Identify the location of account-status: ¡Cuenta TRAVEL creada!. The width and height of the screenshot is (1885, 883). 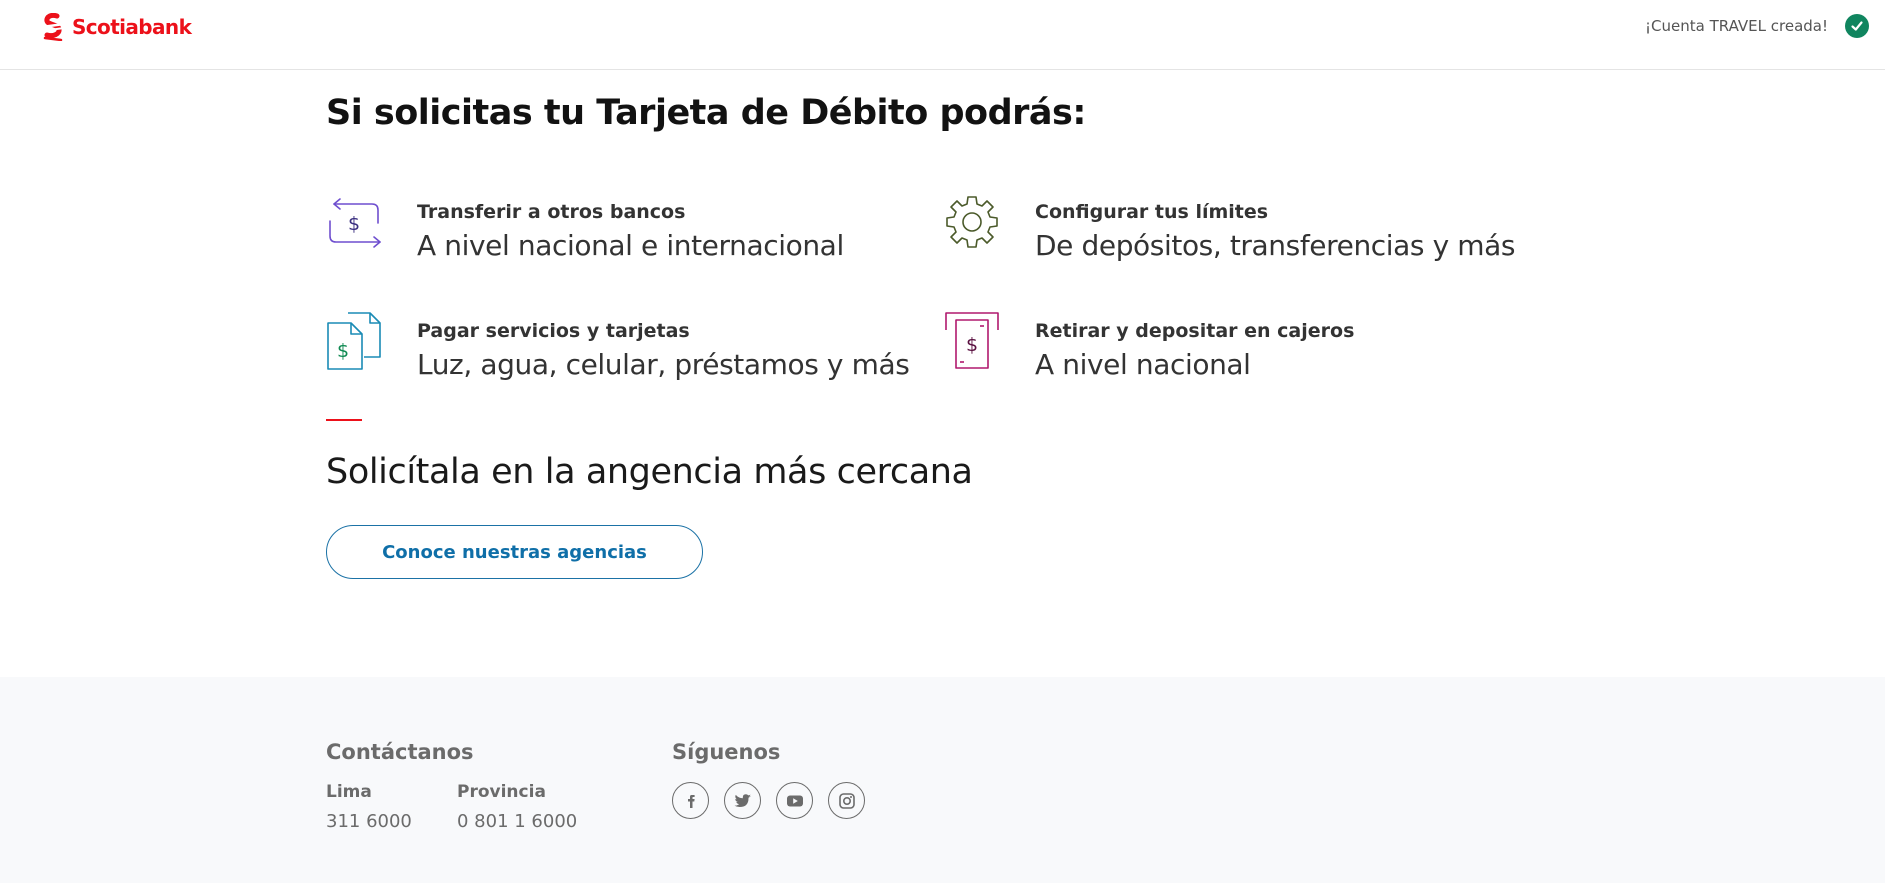
(1757, 26).